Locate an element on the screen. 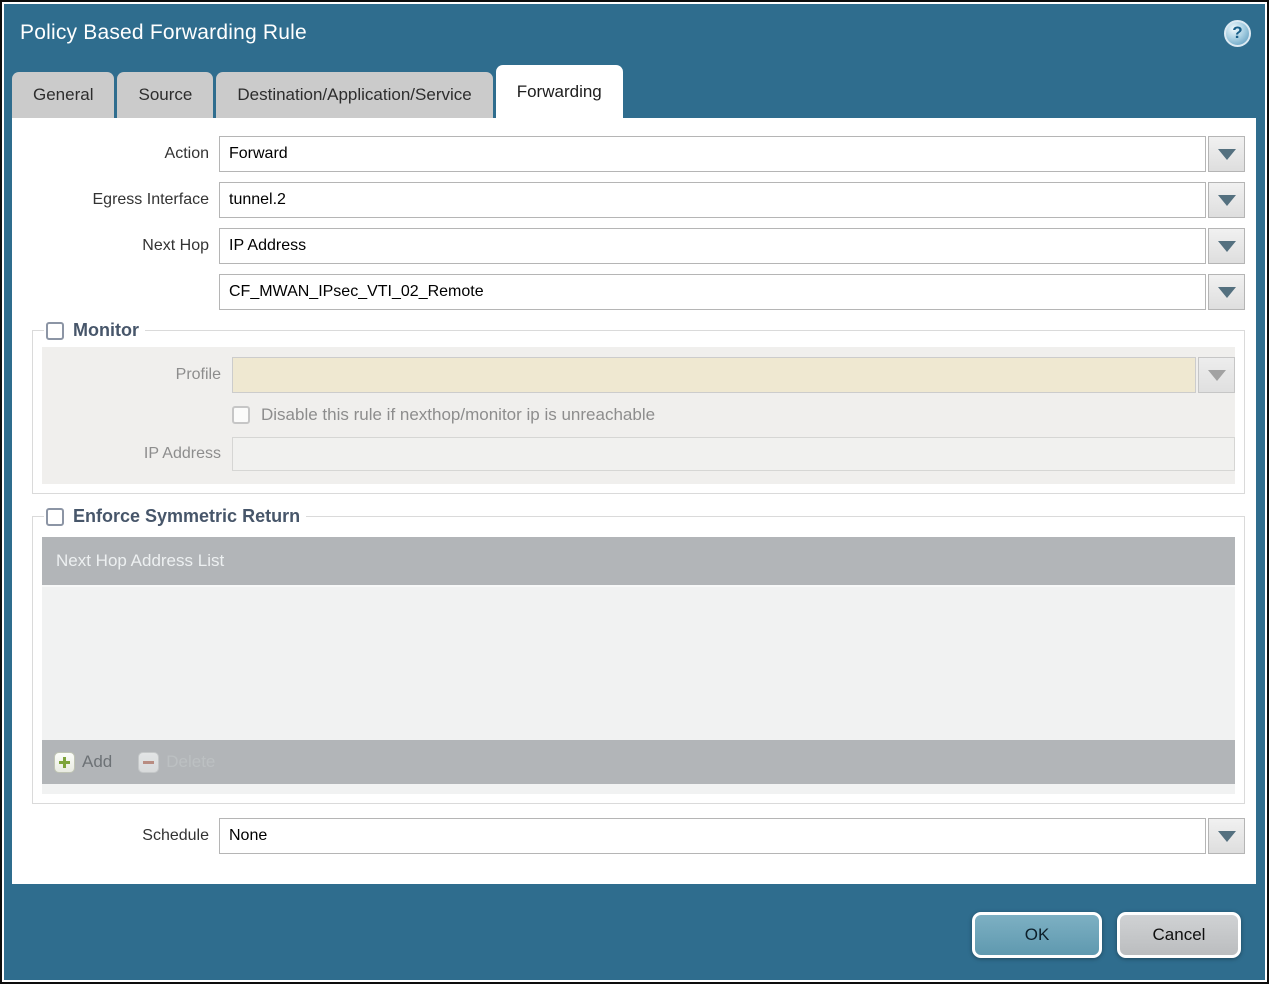  action-row: Action Forward is located at coordinates (628, 154).